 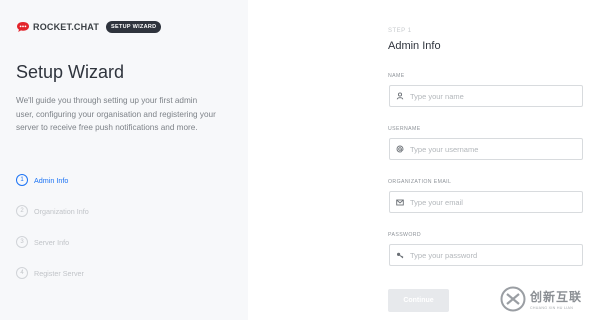 What do you see at coordinates (420, 182) in the screenshot?
I see `email-label: ORGANIZATION EMAIL` at bounding box center [420, 182].